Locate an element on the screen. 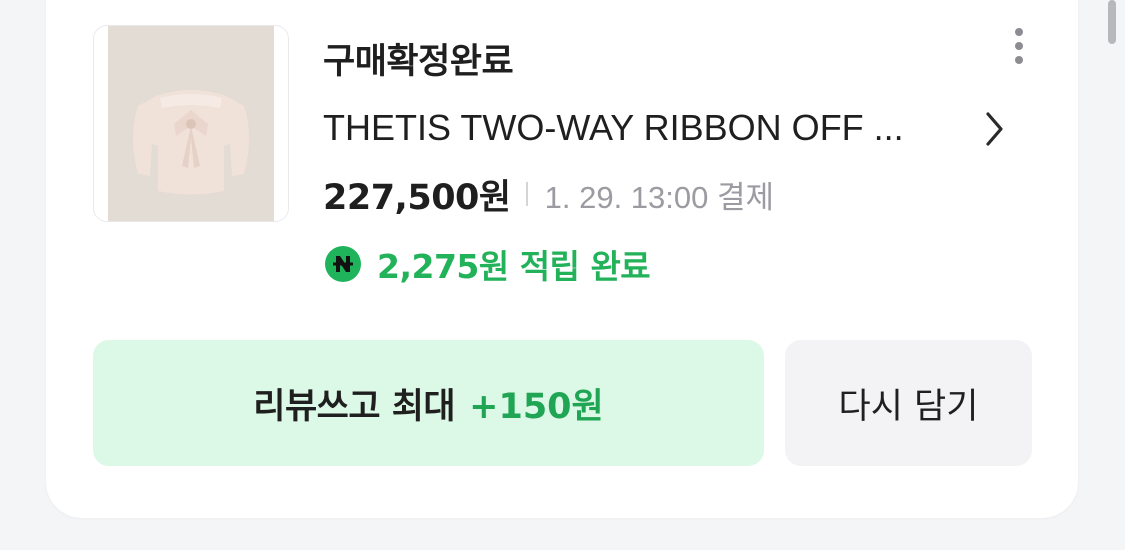  add-to-cart-again-button: 다시 담기 is located at coordinates (908, 403).